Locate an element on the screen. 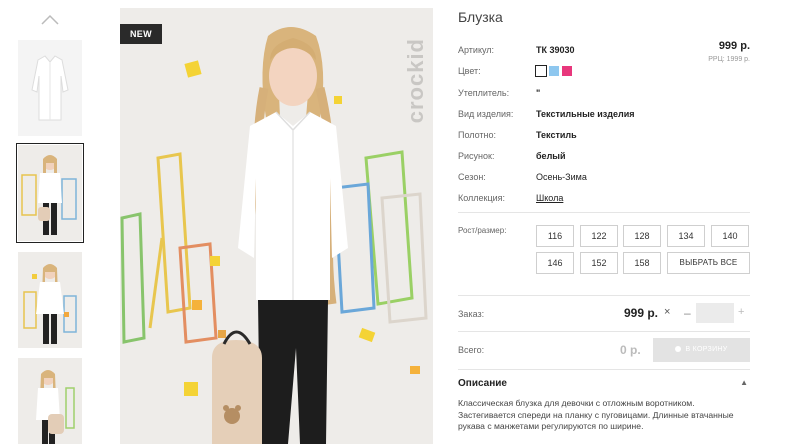 This screenshot has width=800, height=444. thumbnail-strip is located at coordinates (50, 222).